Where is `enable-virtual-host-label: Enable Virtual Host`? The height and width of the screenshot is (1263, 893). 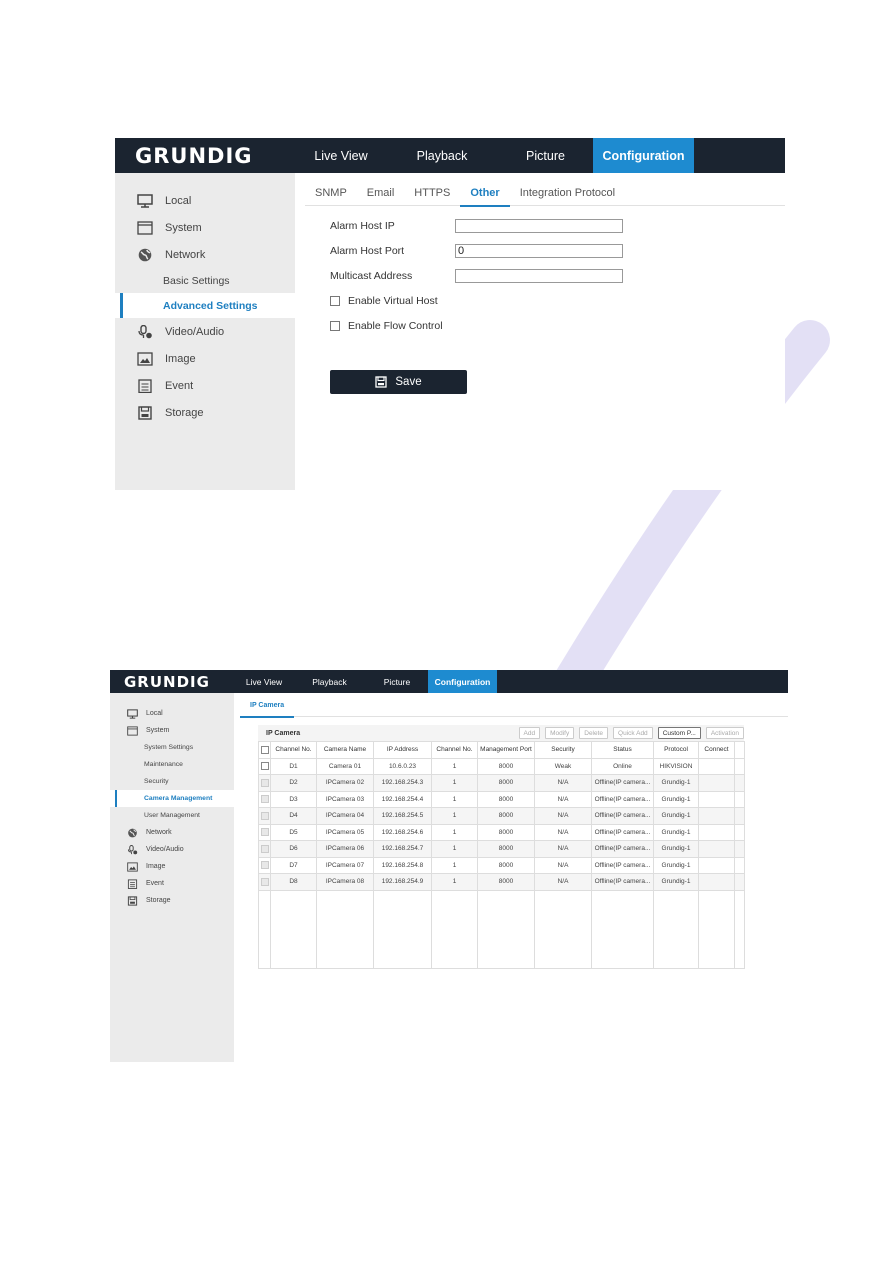 enable-virtual-host-label: Enable Virtual Host is located at coordinates (393, 301).